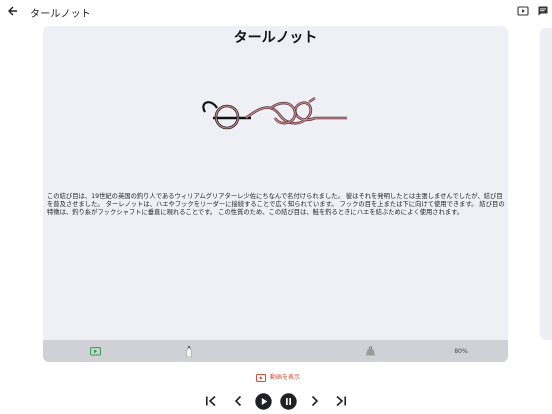 The height and width of the screenshot is (414, 552). I want to click on play-video-icon, so click(95, 351).